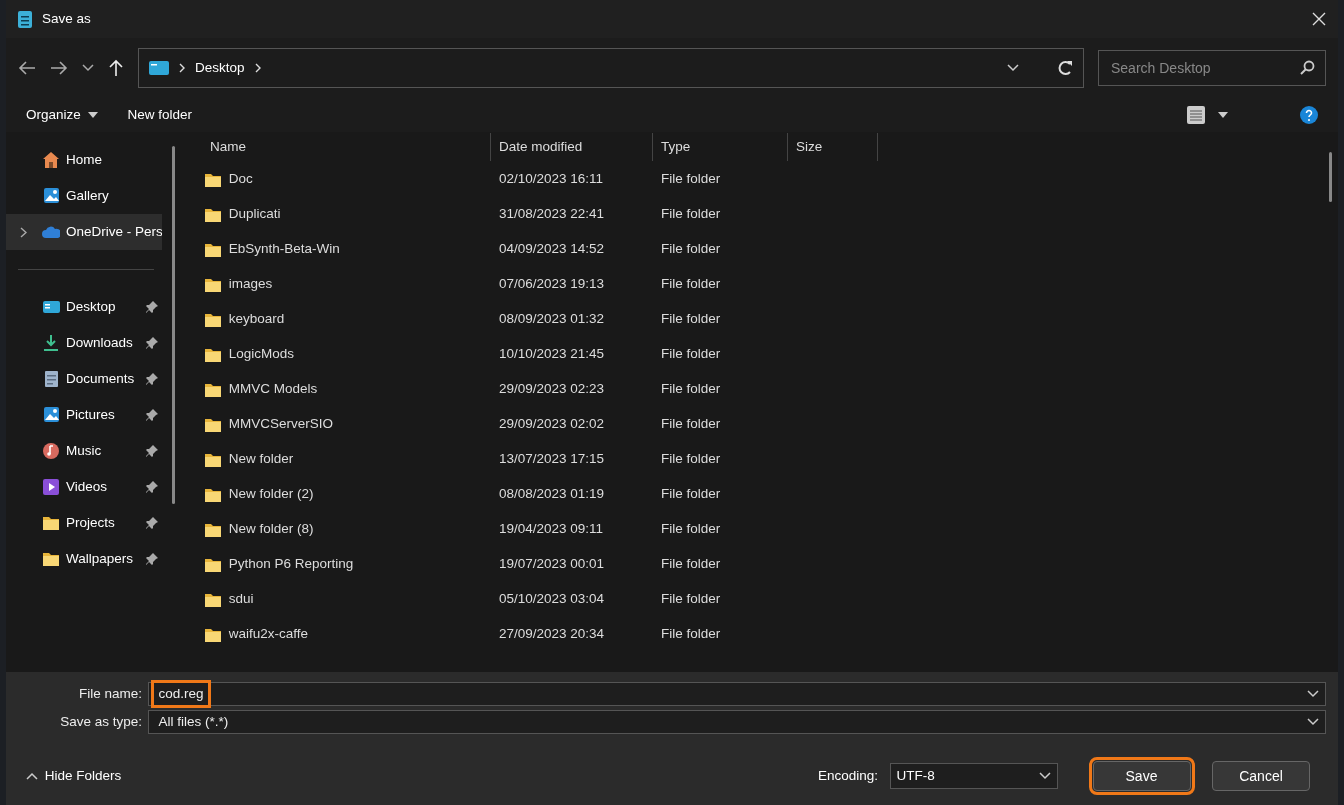 This screenshot has width=1344, height=805. What do you see at coordinates (254, 214) in the screenshot?
I see `file-name: Duplicati` at bounding box center [254, 214].